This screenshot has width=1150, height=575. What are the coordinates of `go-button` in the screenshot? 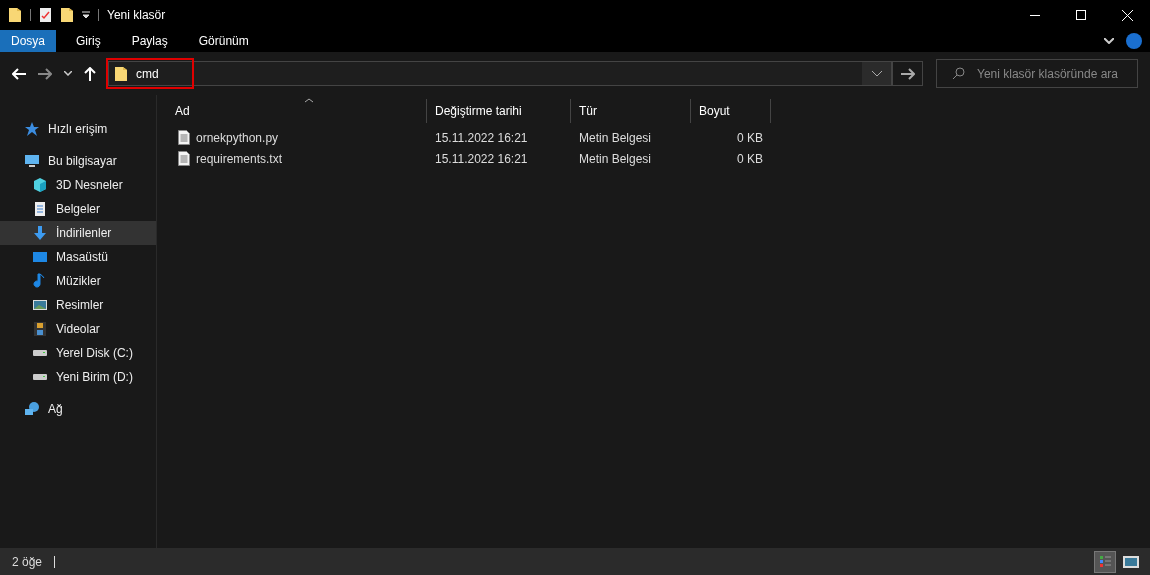 It's located at (907, 73).